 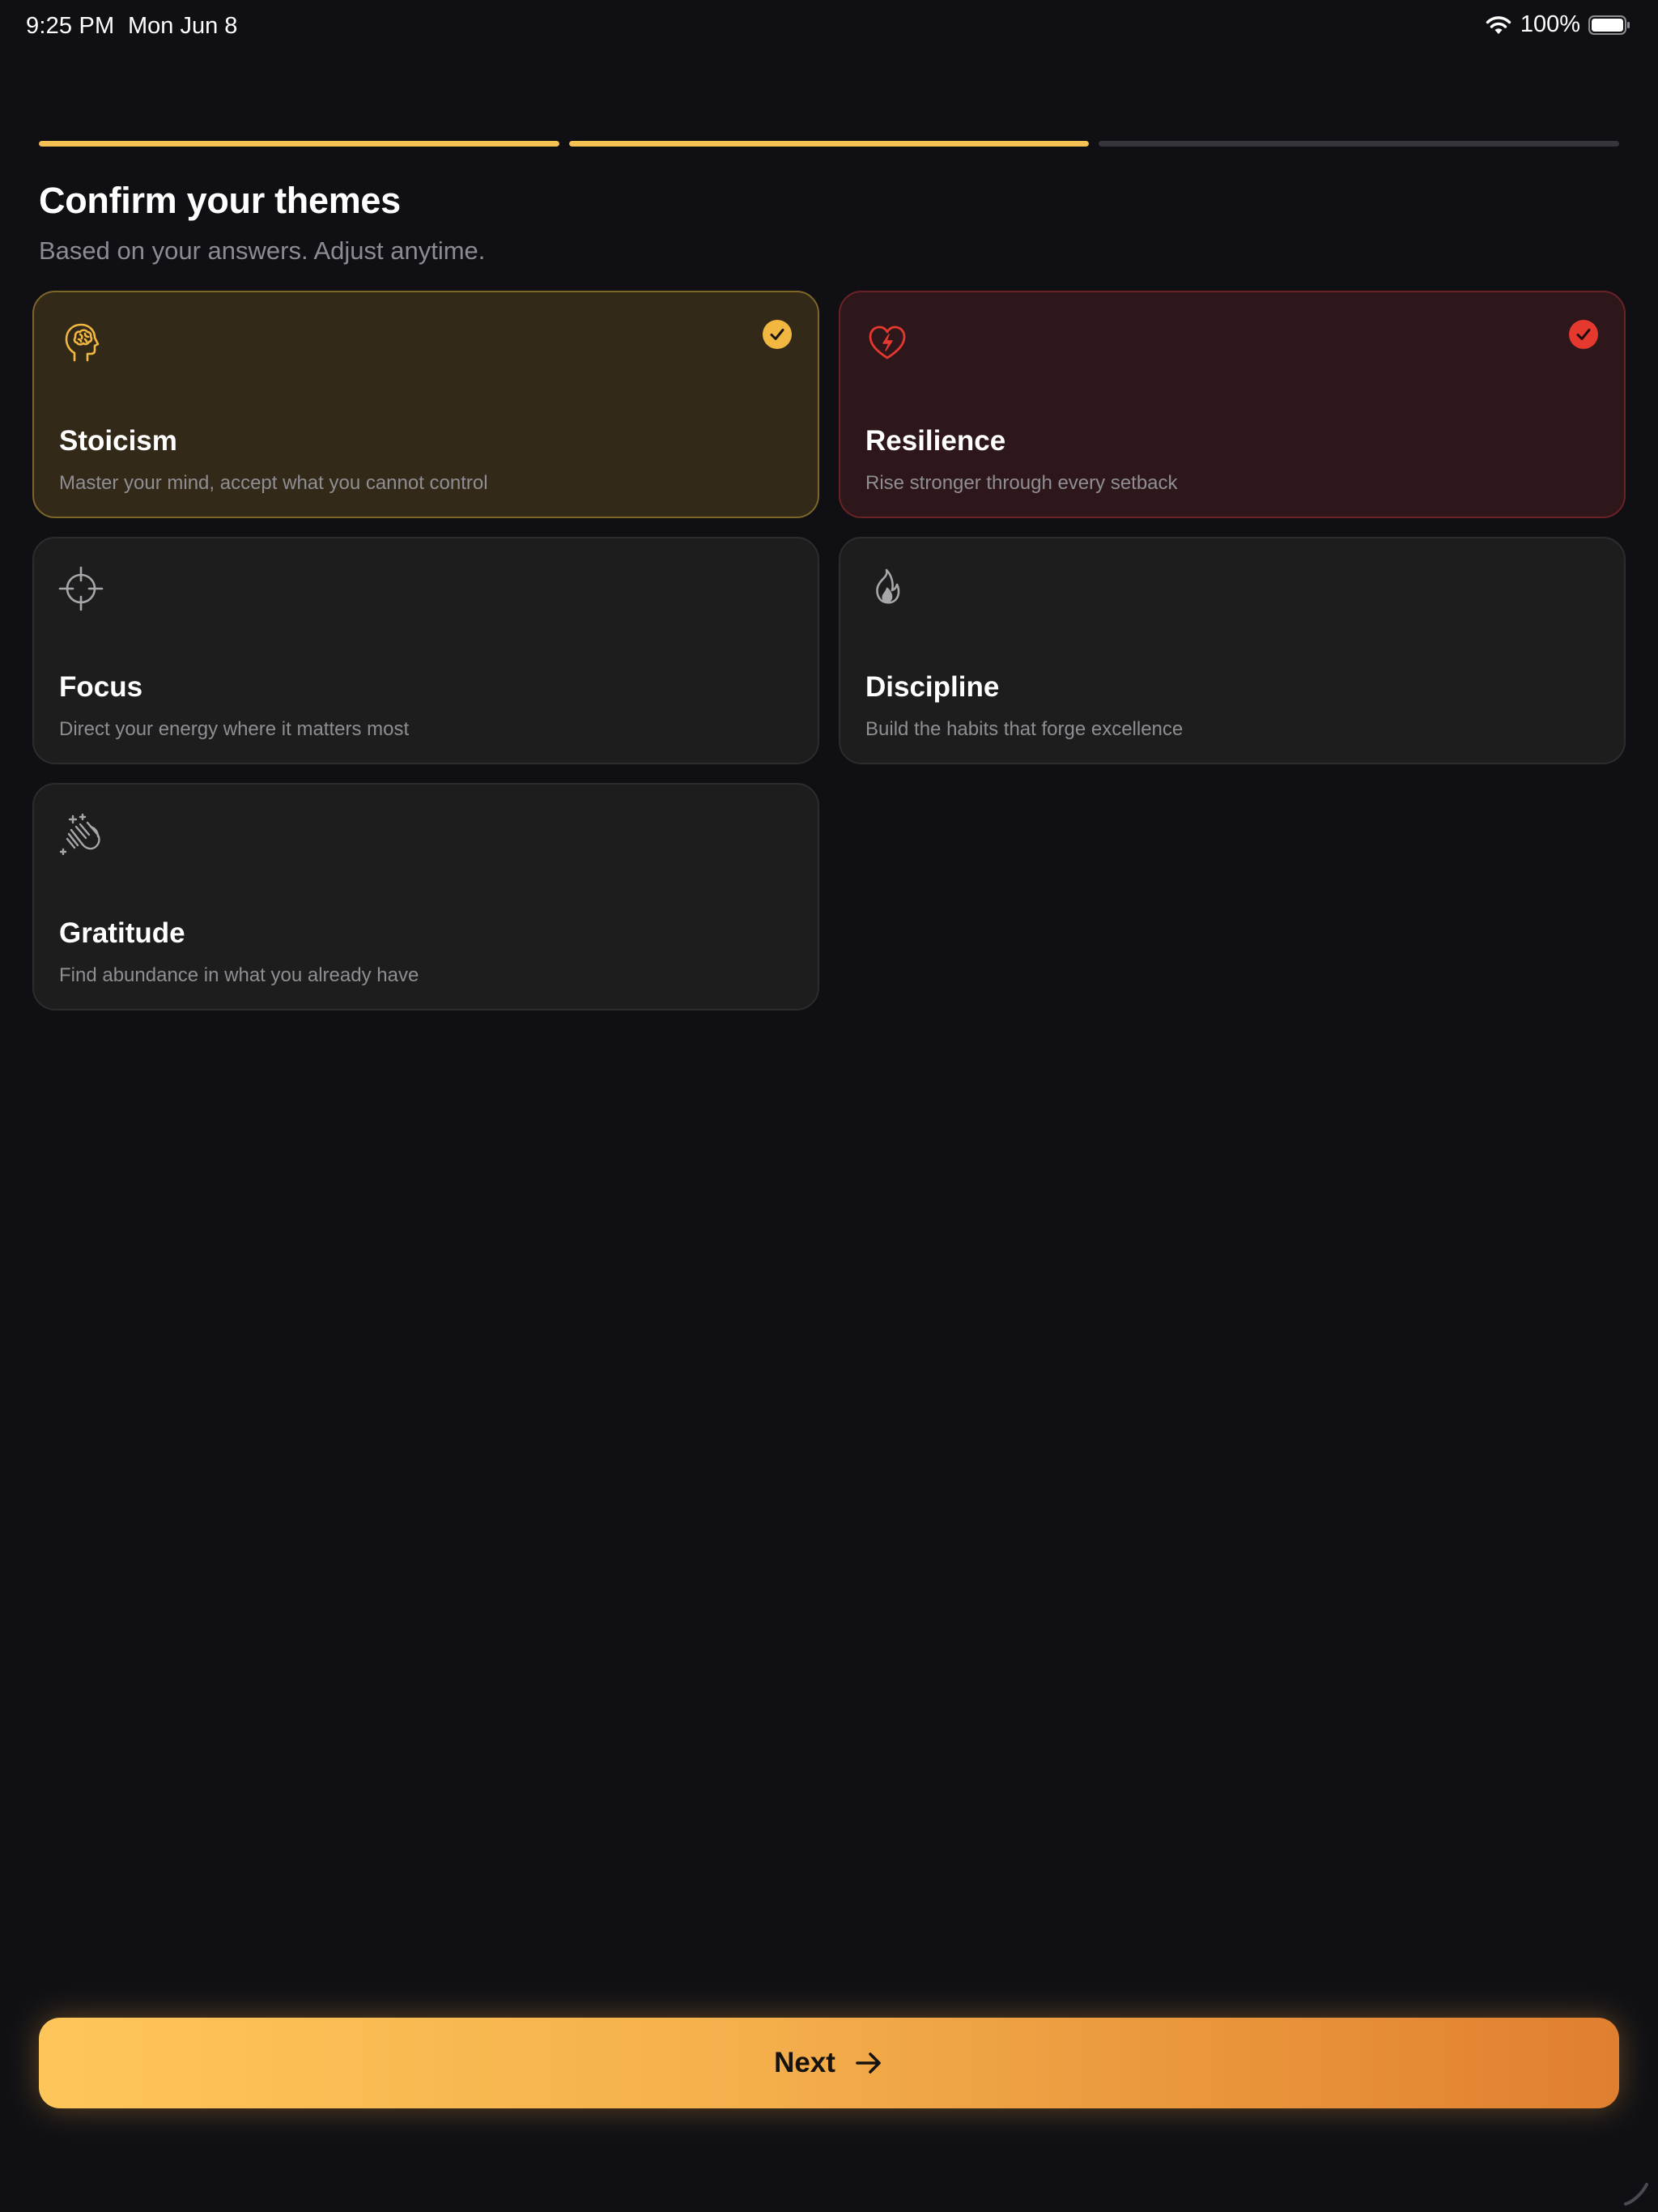 What do you see at coordinates (183, 26) in the screenshot?
I see `status-date: Mon Jun 8` at bounding box center [183, 26].